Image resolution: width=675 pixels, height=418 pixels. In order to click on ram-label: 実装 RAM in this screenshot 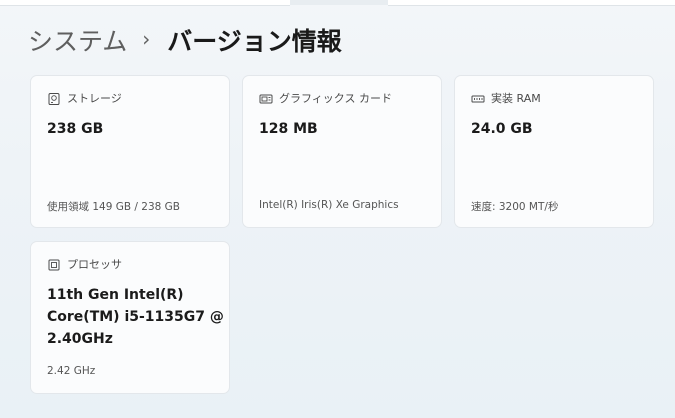, I will do `click(516, 98)`.